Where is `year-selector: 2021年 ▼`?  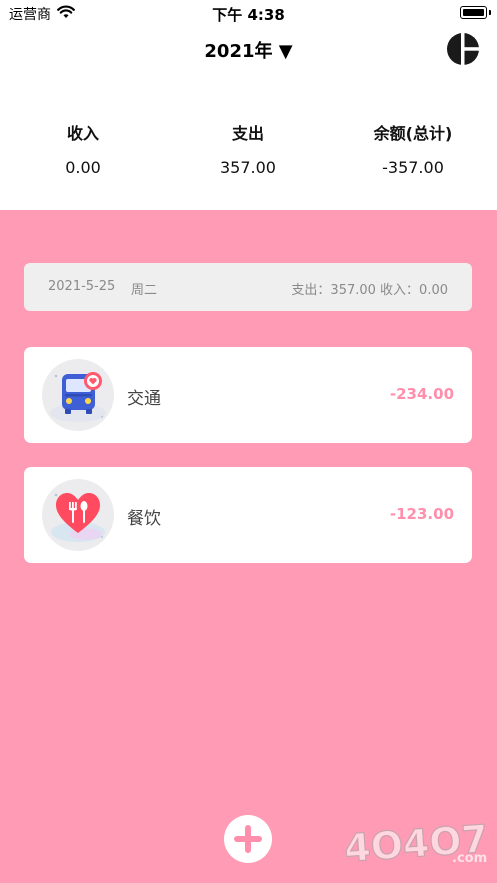
year-selector: 2021年 ▼ is located at coordinates (248, 50).